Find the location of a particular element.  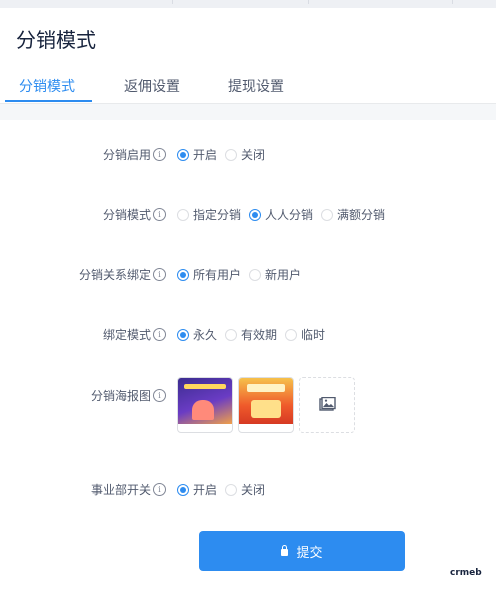

enable-label: 分销启用 i is located at coordinates (134, 154).